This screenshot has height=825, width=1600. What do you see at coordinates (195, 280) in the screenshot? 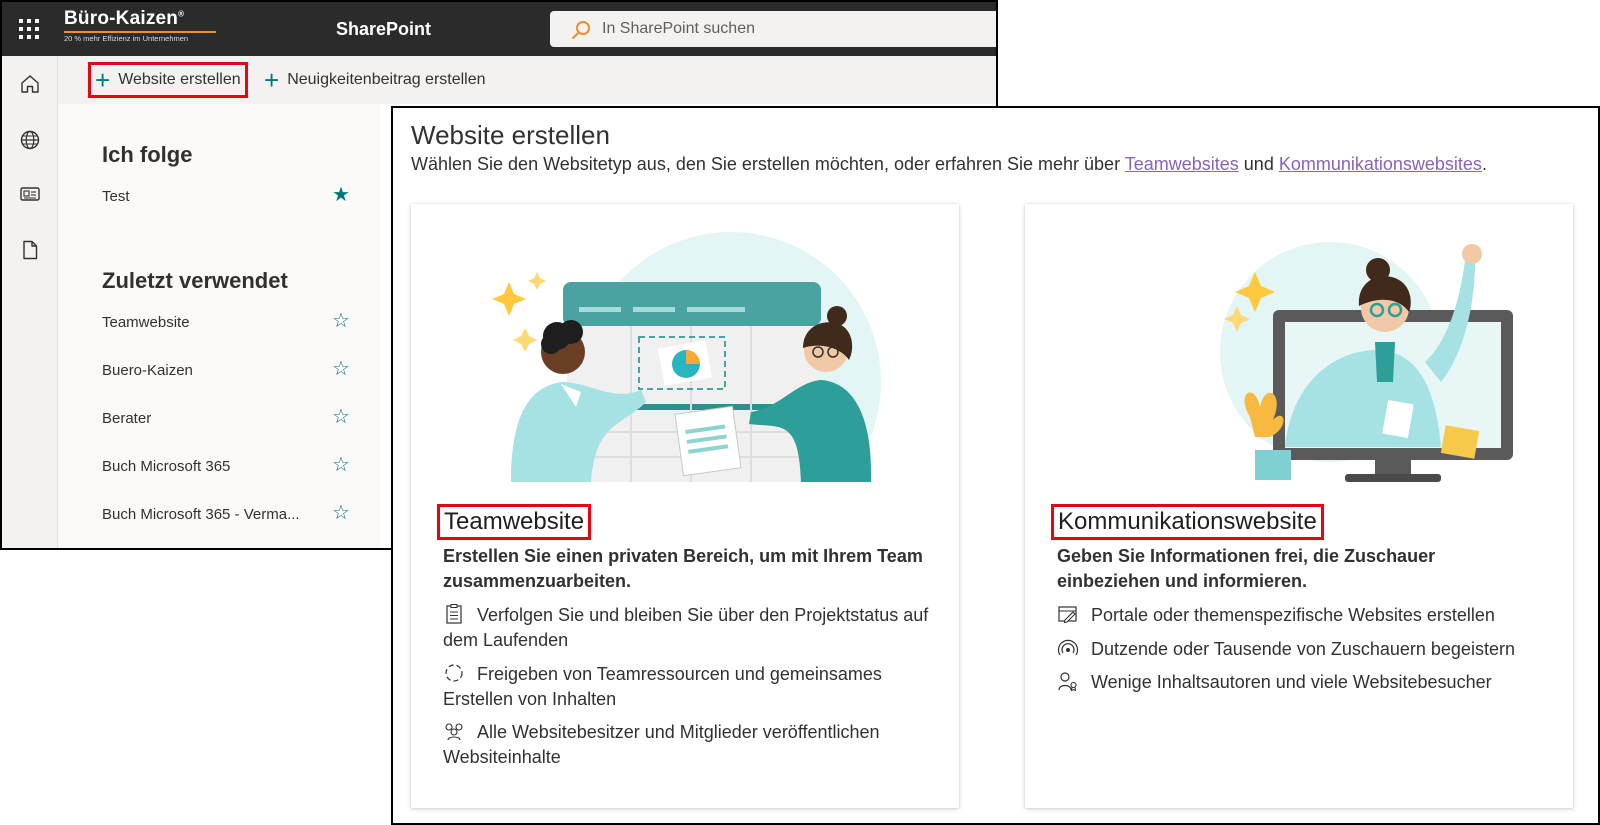
I see `recent-heading: Zuletzt verwendet` at bounding box center [195, 280].